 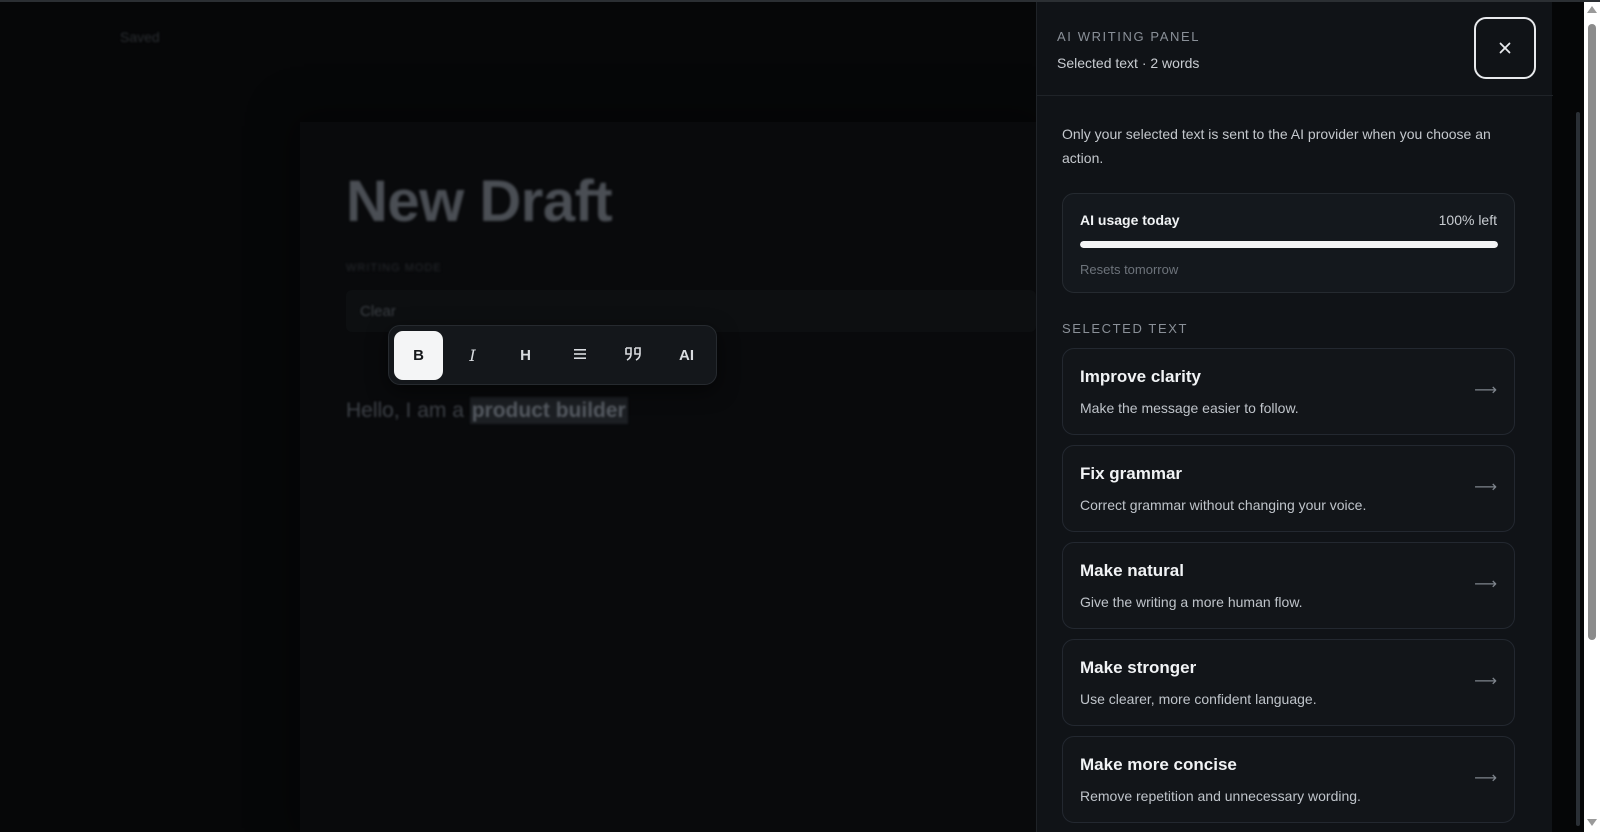 I want to click on bold-button: B, so click(x=418, y=355).